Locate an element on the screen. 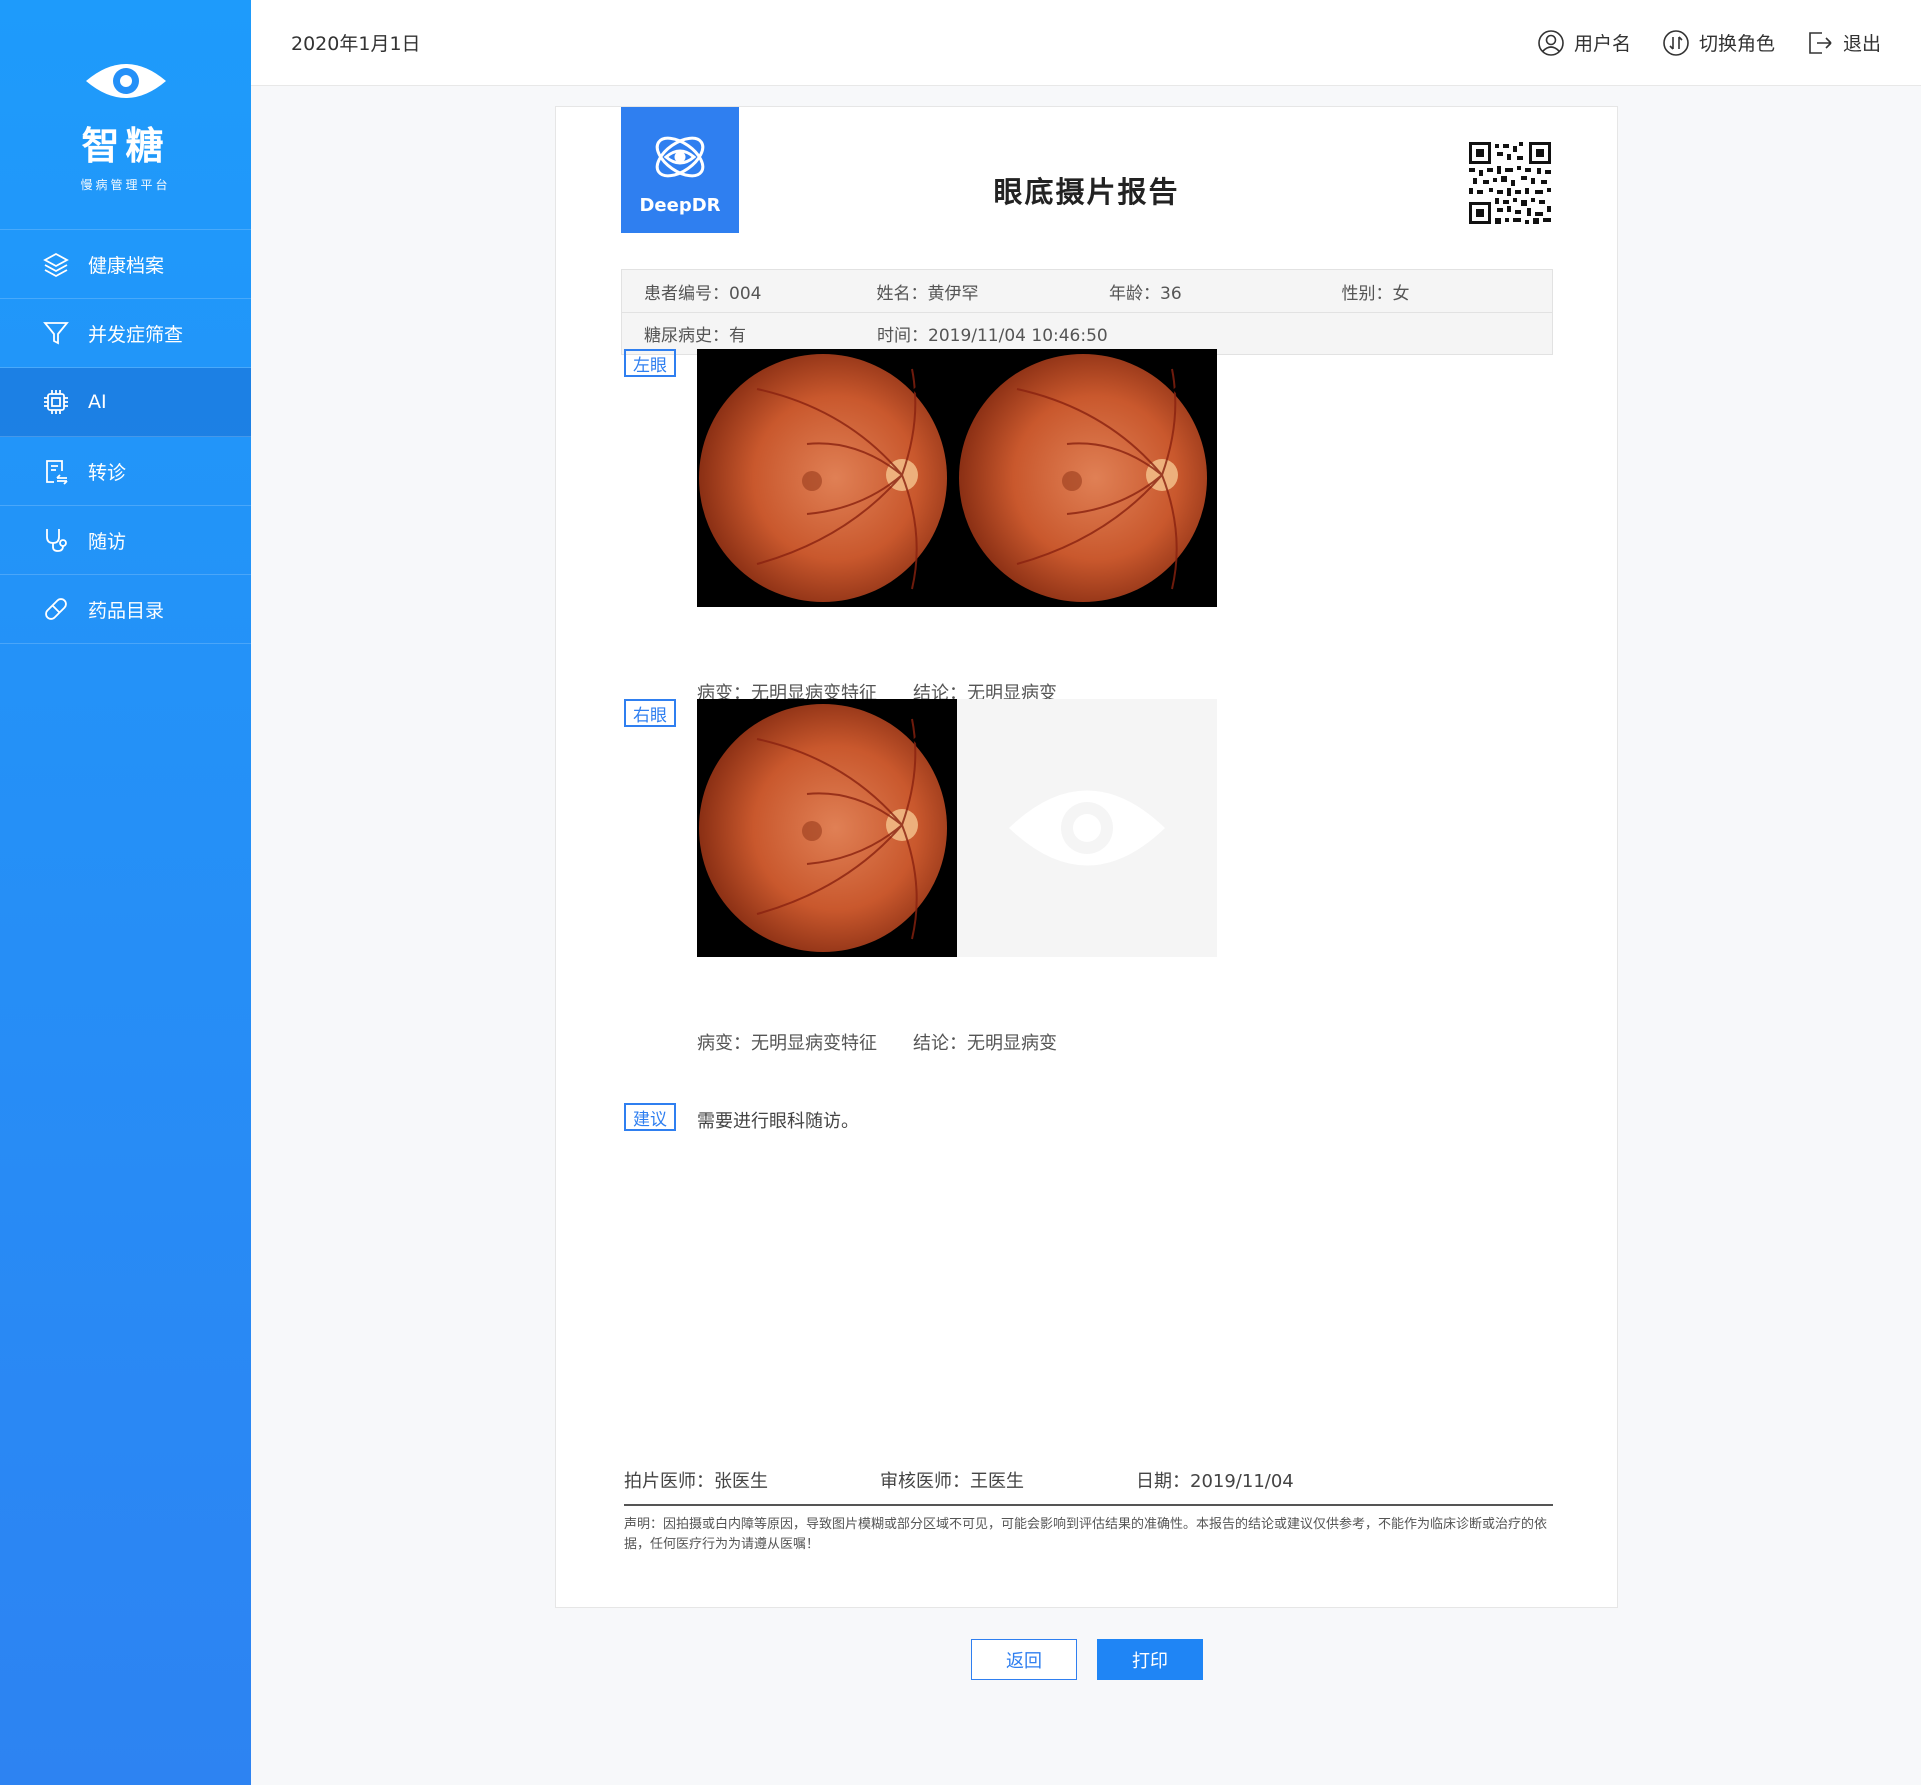  current-date: 2020年1月1日 is located at coordinates (356, 44).